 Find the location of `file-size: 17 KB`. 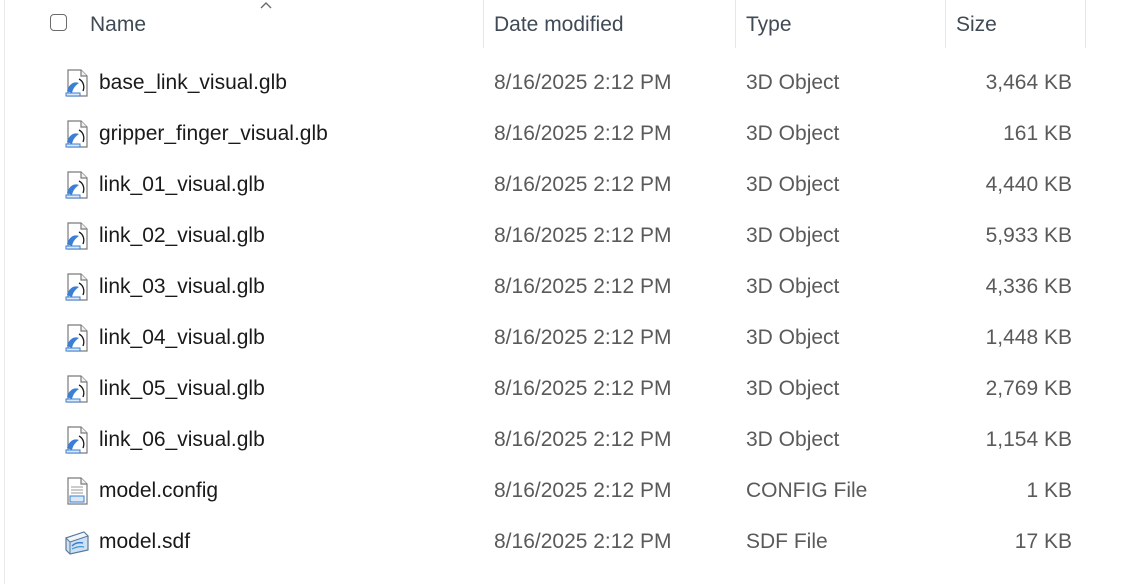

file-size: 17 KB is located at coordinates (1043, 541).